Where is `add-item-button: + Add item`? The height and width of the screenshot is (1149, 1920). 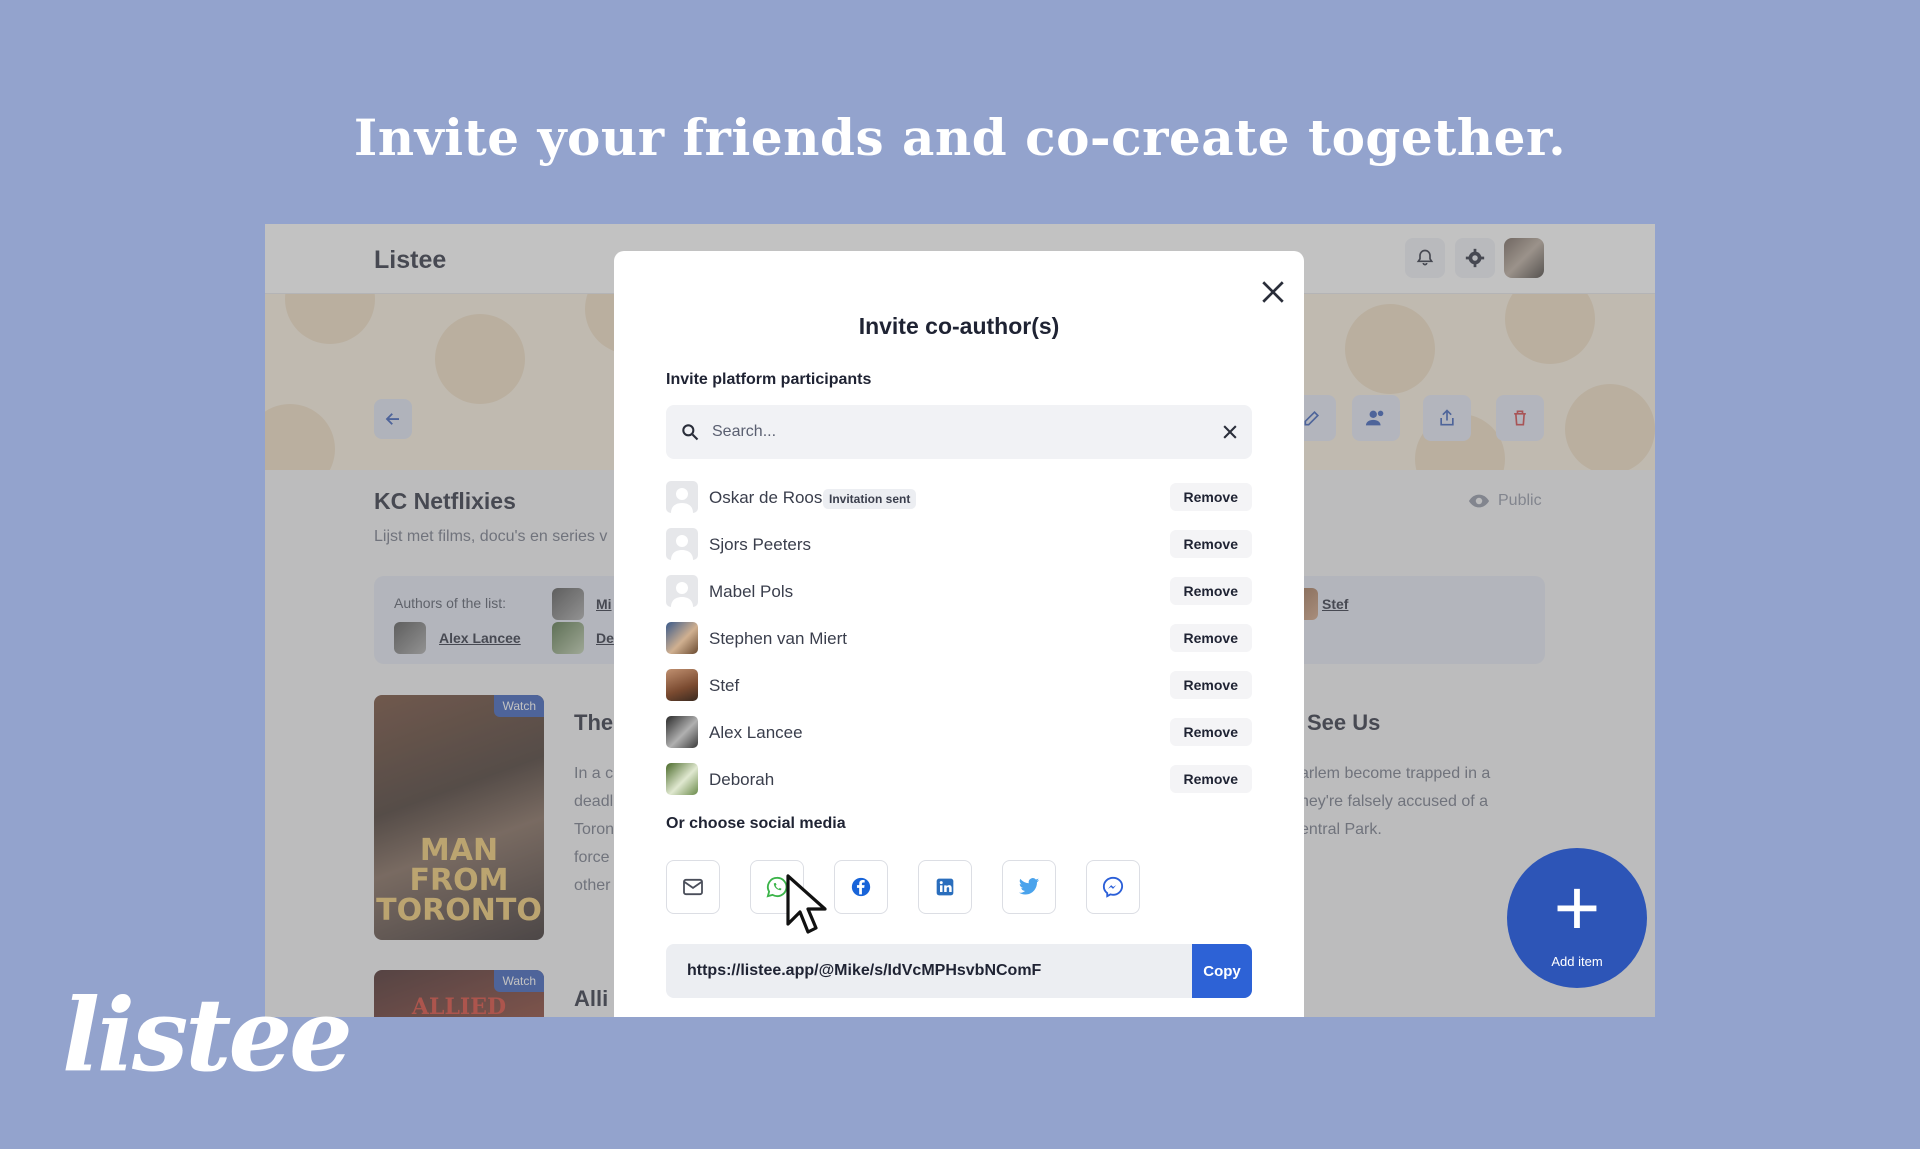 add-item-button: + Add item is located at coordinates (1577, 918).